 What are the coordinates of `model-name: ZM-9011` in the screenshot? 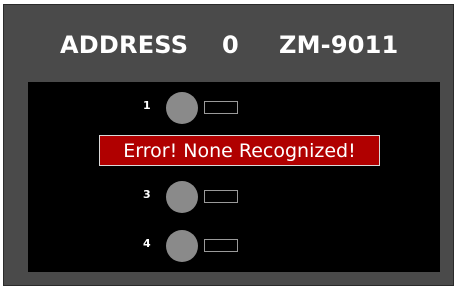 It's located at (339, 45).